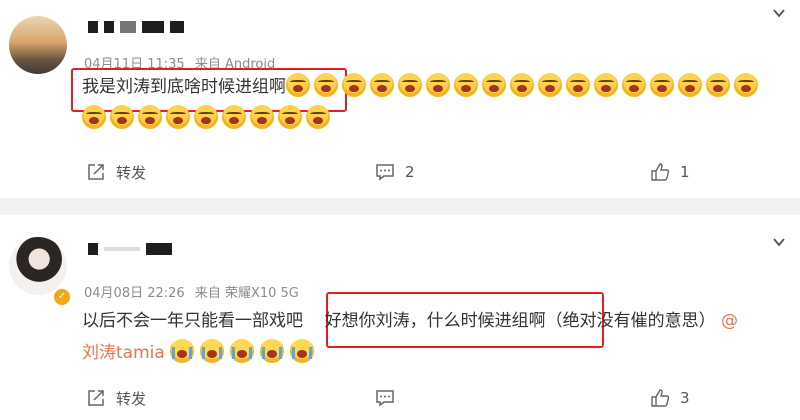 The height and width of the screenshot is (420, 800). What do you see at coordinates (192, 321) in the screenshot?
I see `comment-text-before: 以后不会一年只能看一部戏吧` at bounding box center [192, 321].